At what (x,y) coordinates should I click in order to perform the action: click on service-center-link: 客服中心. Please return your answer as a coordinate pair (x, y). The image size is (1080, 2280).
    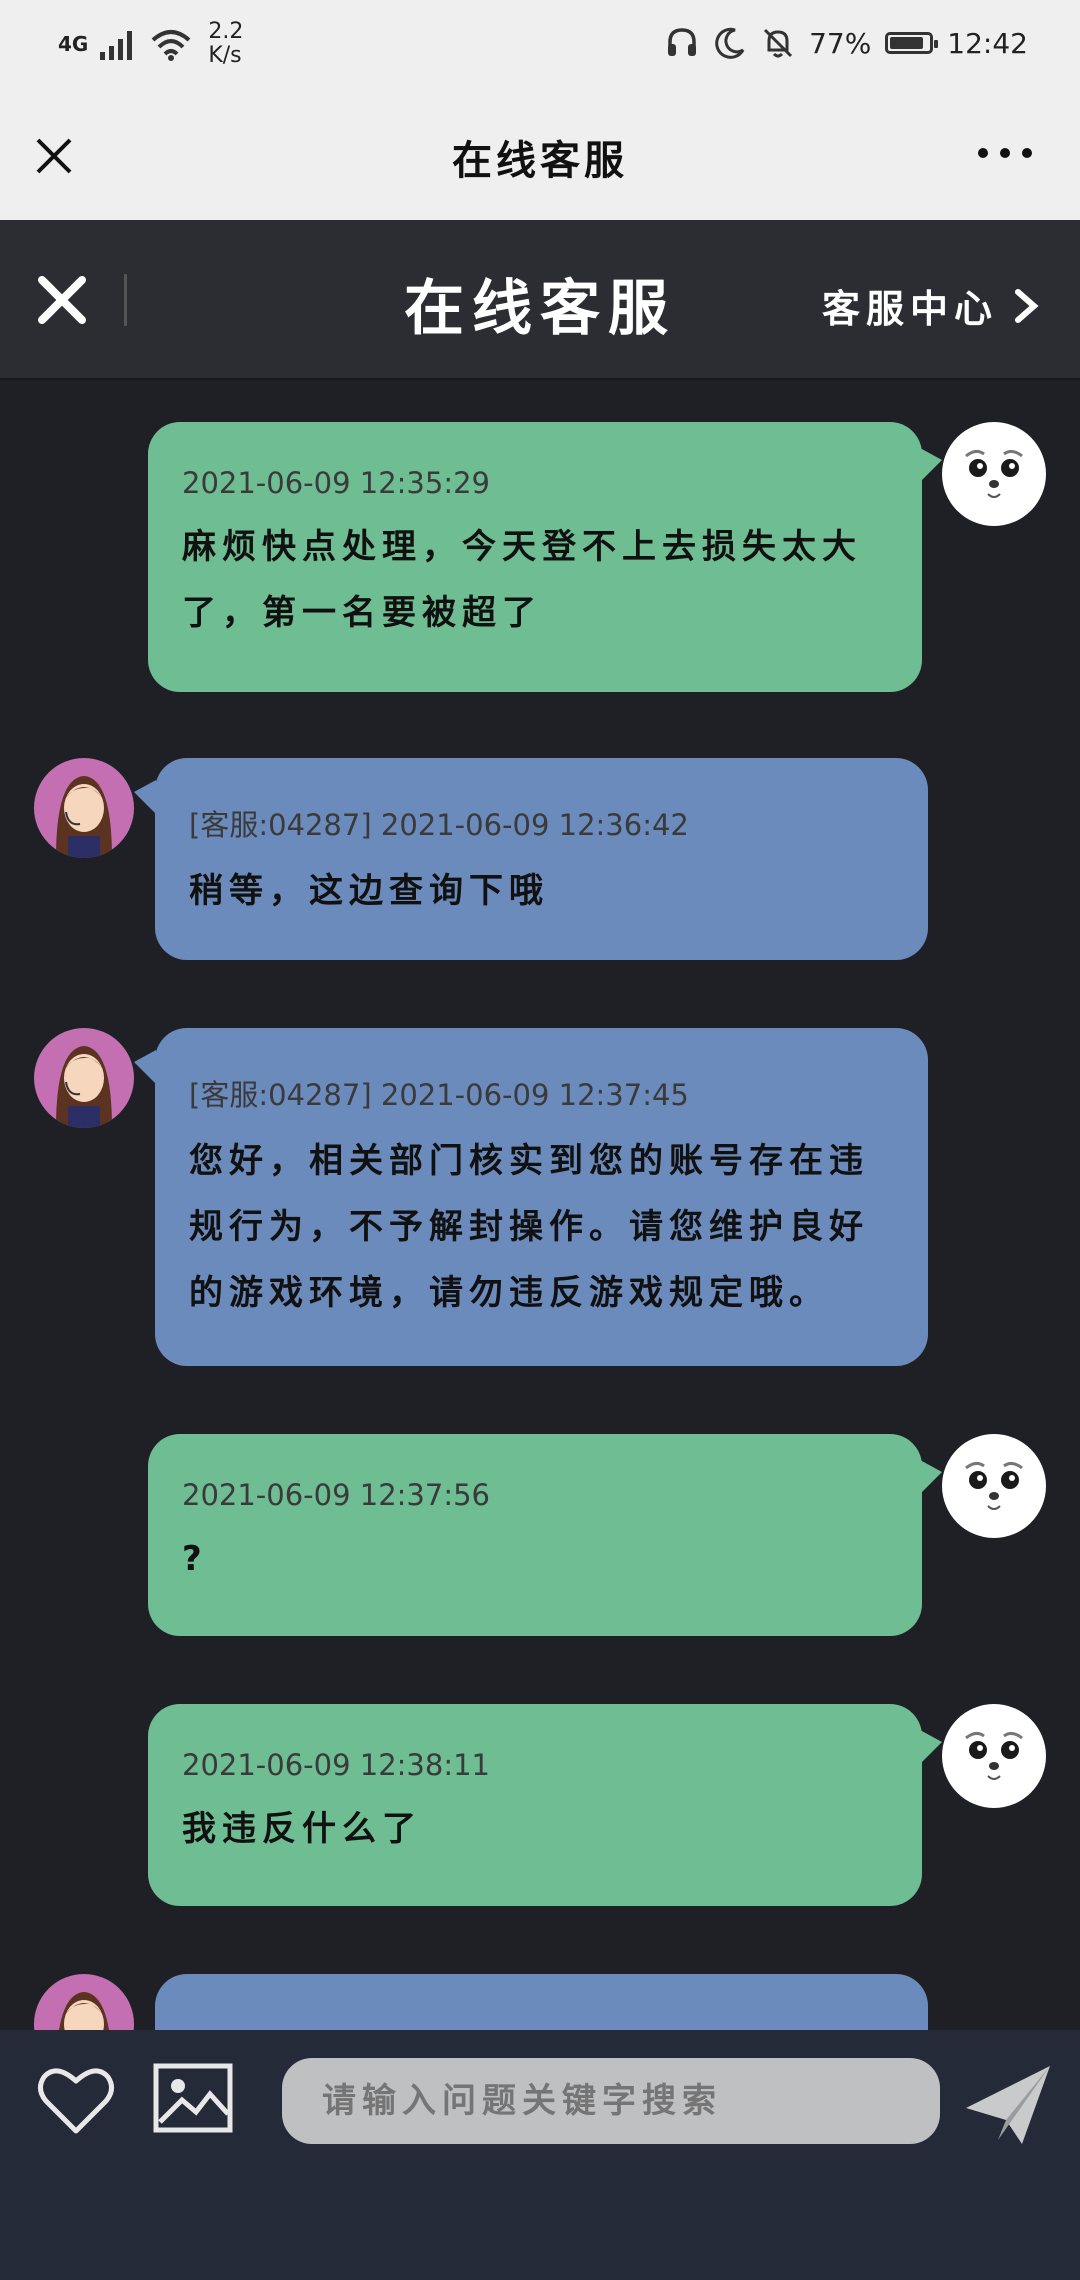
    Looking at the image, I should click on (931, 305).